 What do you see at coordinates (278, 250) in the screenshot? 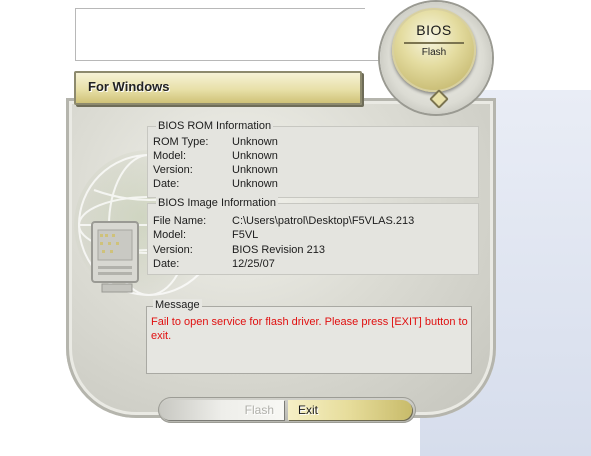
I see `image-version-value: BIOS Revision 213` at bounding box center [278, 250].